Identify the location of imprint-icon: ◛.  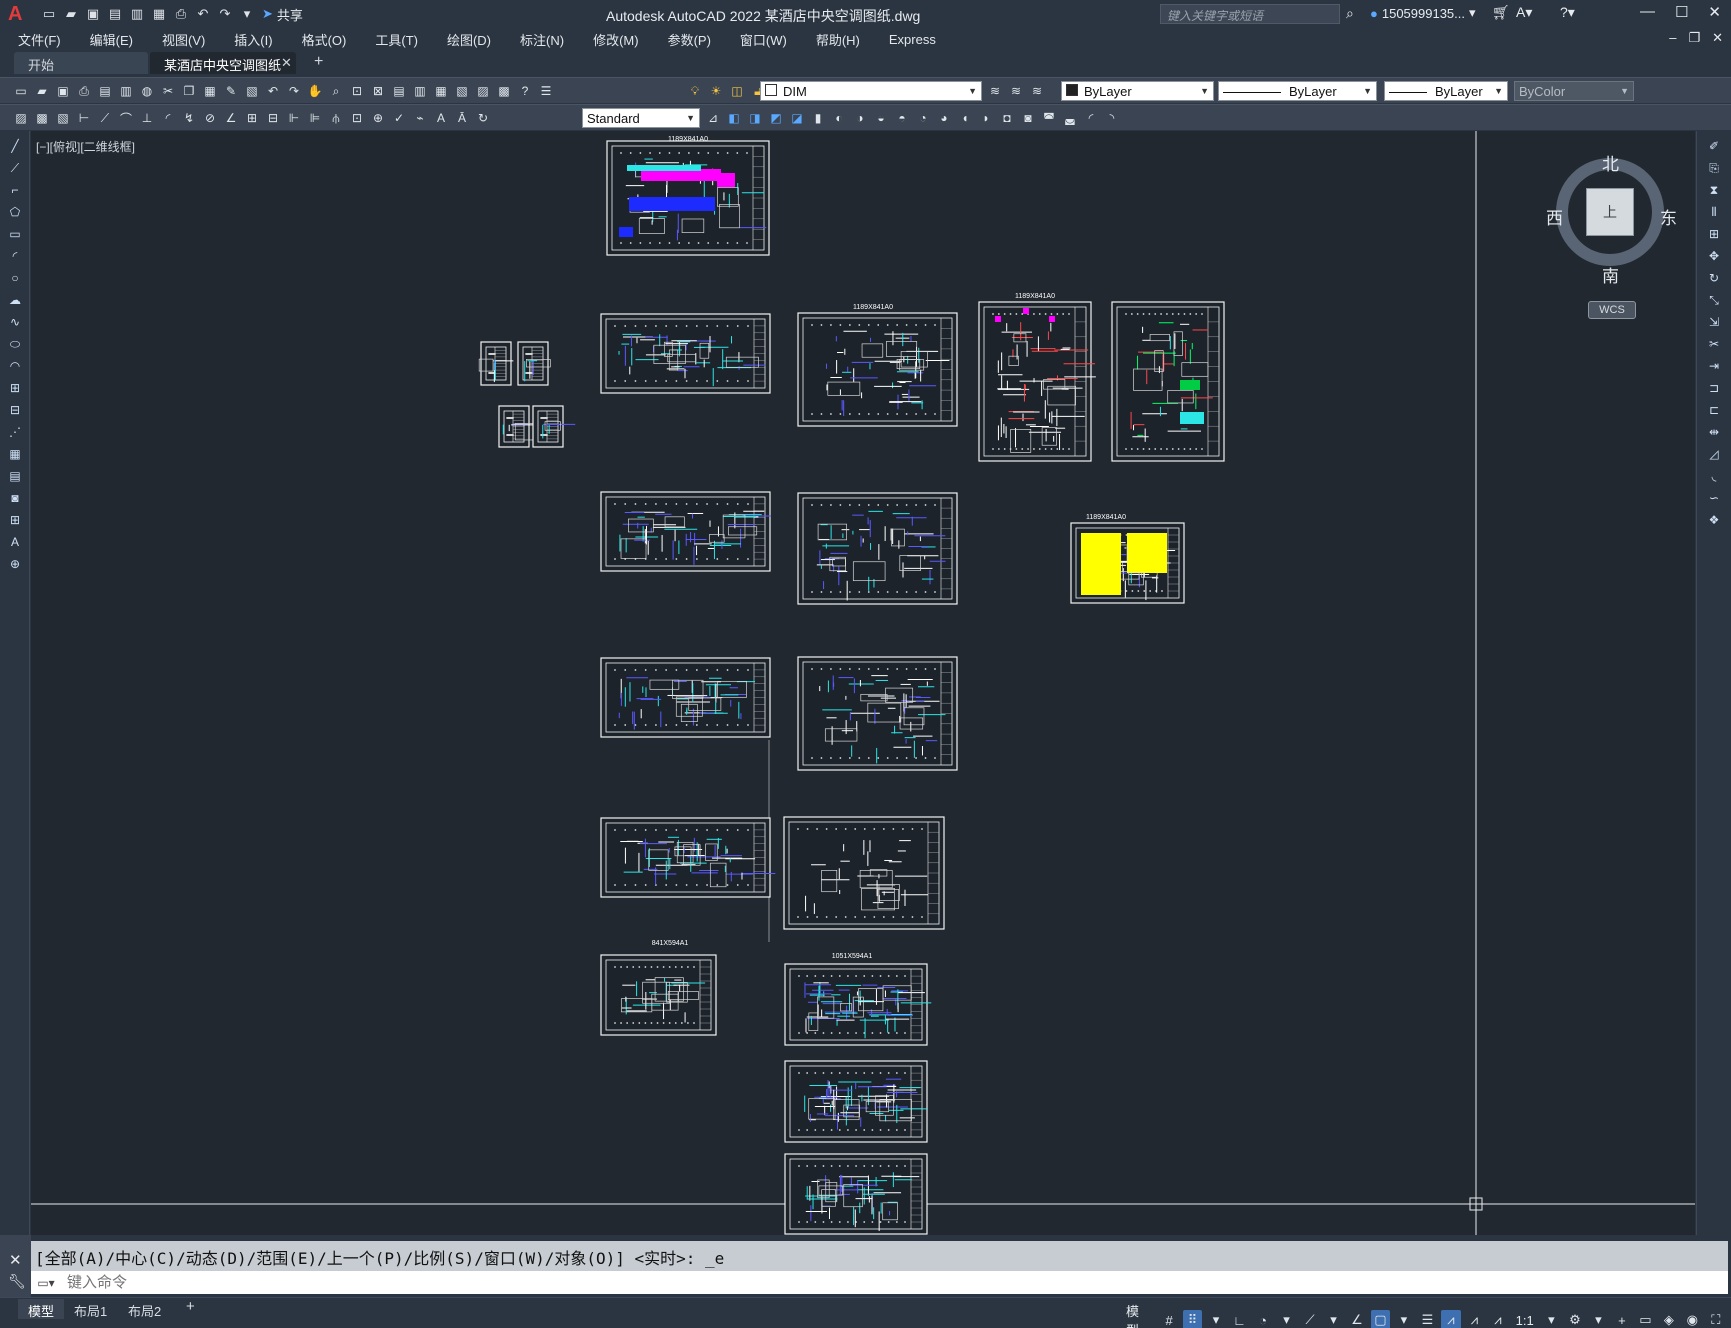
(1070, 118).